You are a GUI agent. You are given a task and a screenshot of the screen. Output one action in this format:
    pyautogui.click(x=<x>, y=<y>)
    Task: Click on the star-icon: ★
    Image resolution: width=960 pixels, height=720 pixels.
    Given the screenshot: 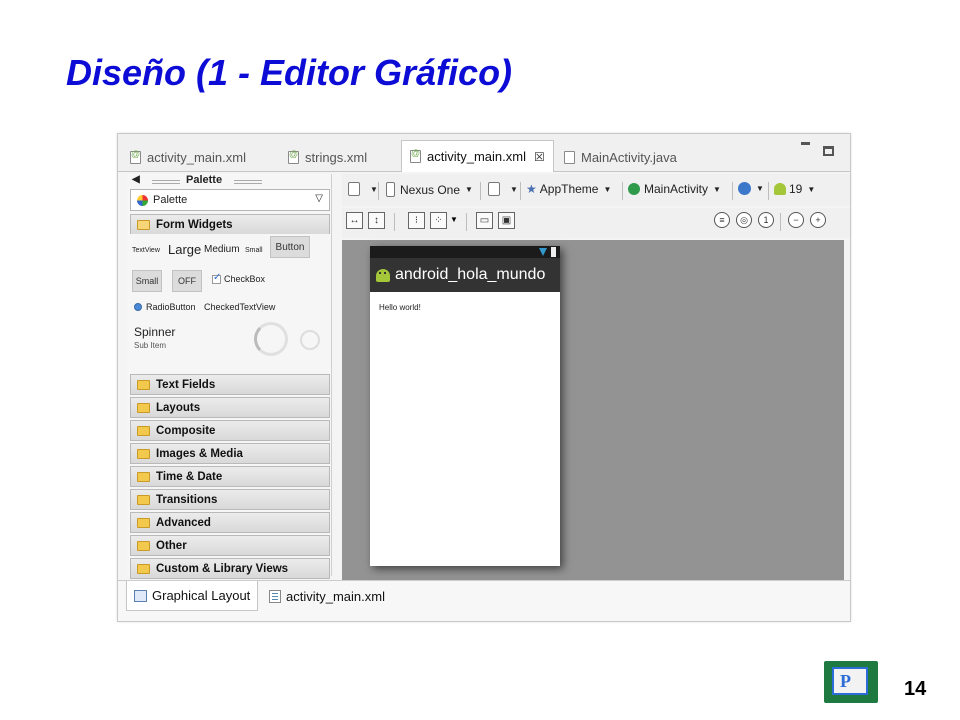 What is the action you would take?
    pyautogui.click(x=531, y=189)
    